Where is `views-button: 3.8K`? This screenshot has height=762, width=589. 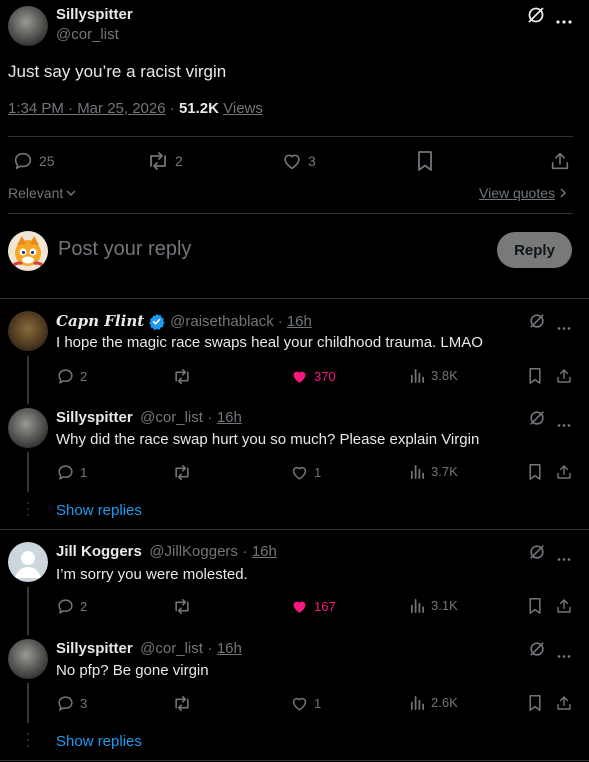 views-button: 3.8K is located at coordinates (433, 375).